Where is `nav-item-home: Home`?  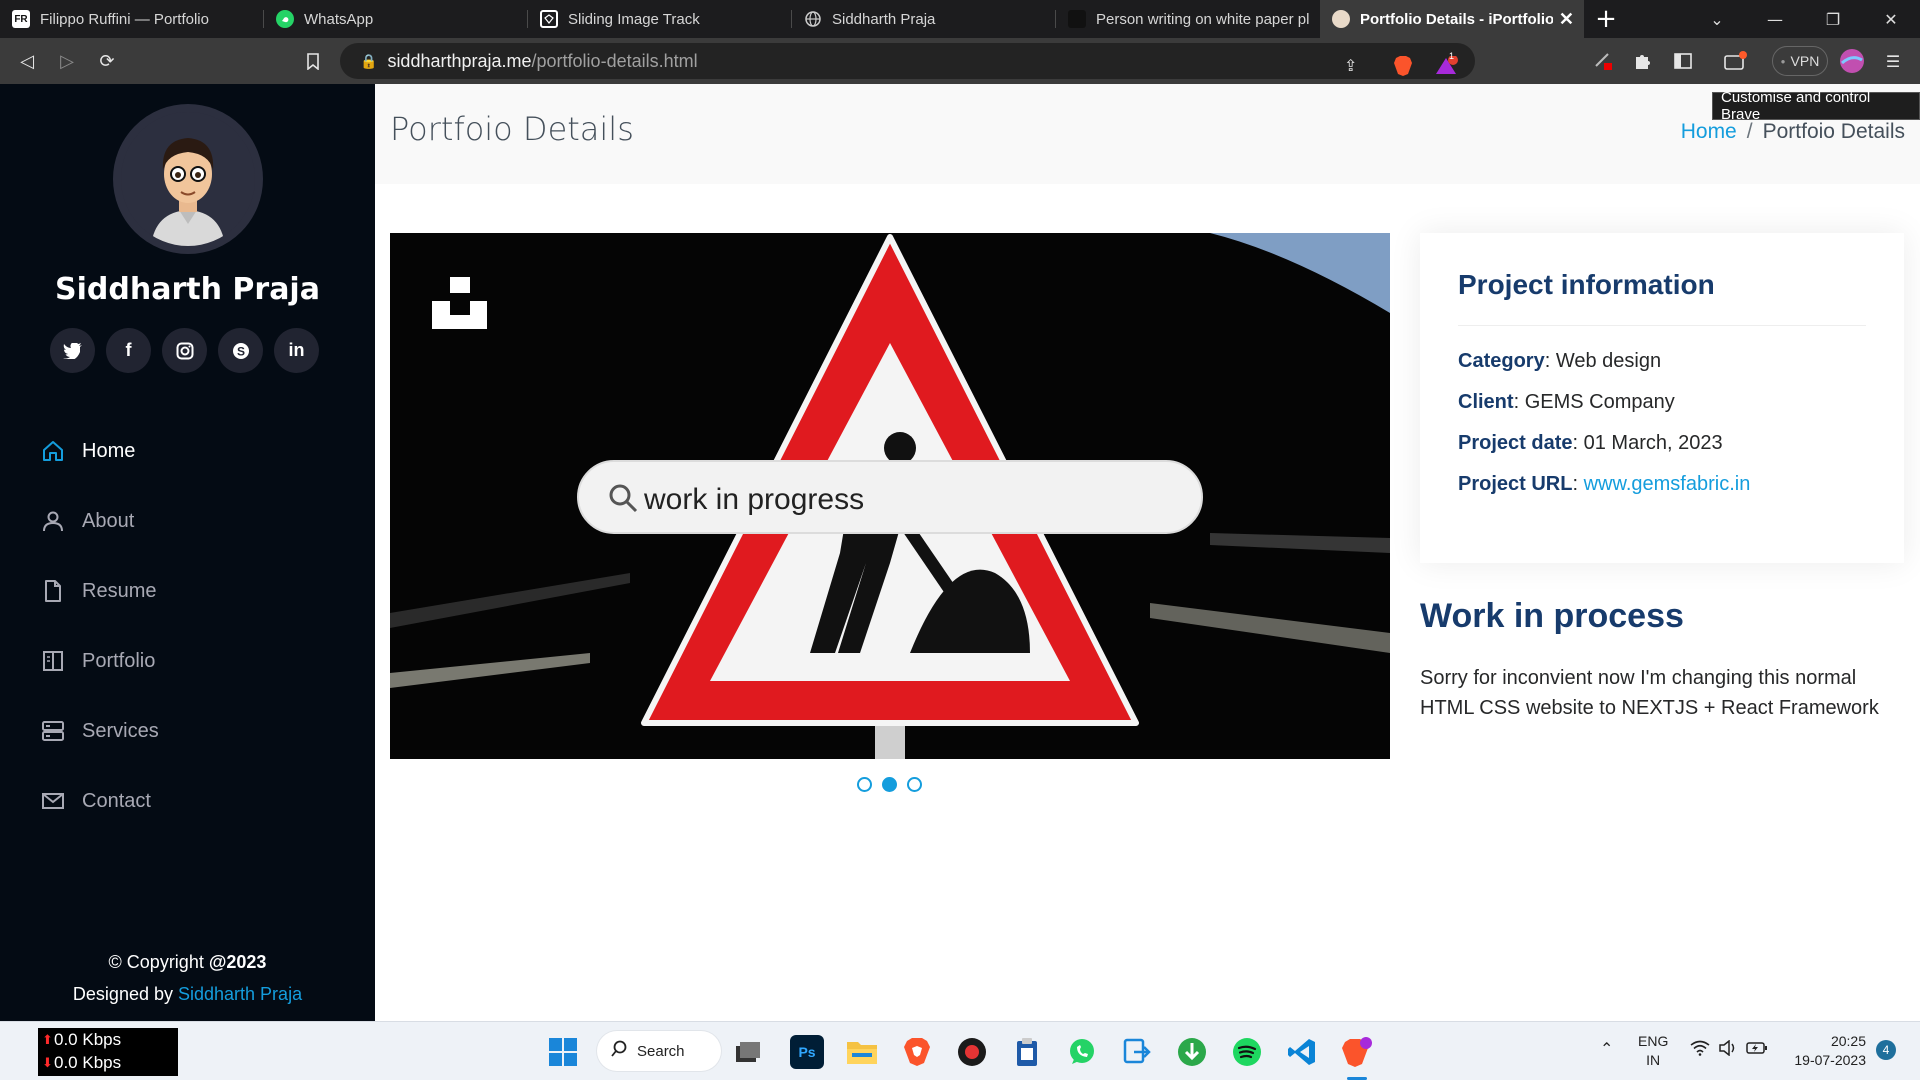 nav-item-home: Home is located at coordinates (99, 451).